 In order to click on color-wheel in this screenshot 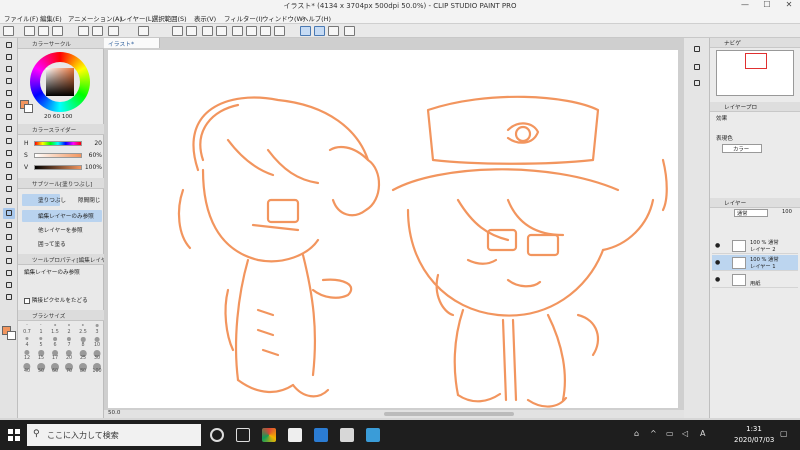, I will do `click(60, 82)`.